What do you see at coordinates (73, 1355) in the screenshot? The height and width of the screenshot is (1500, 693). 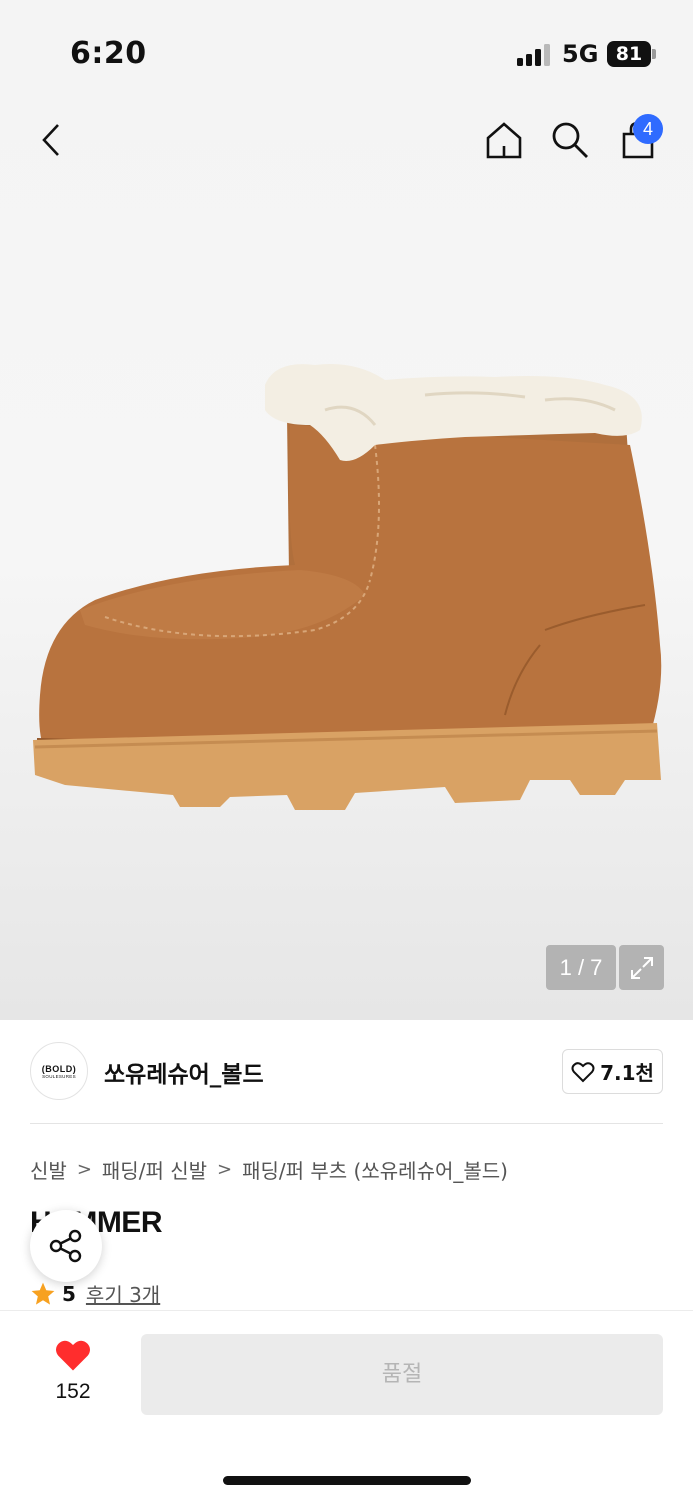 I see `heart-filled-icon` at bounding box center [73, 1355].